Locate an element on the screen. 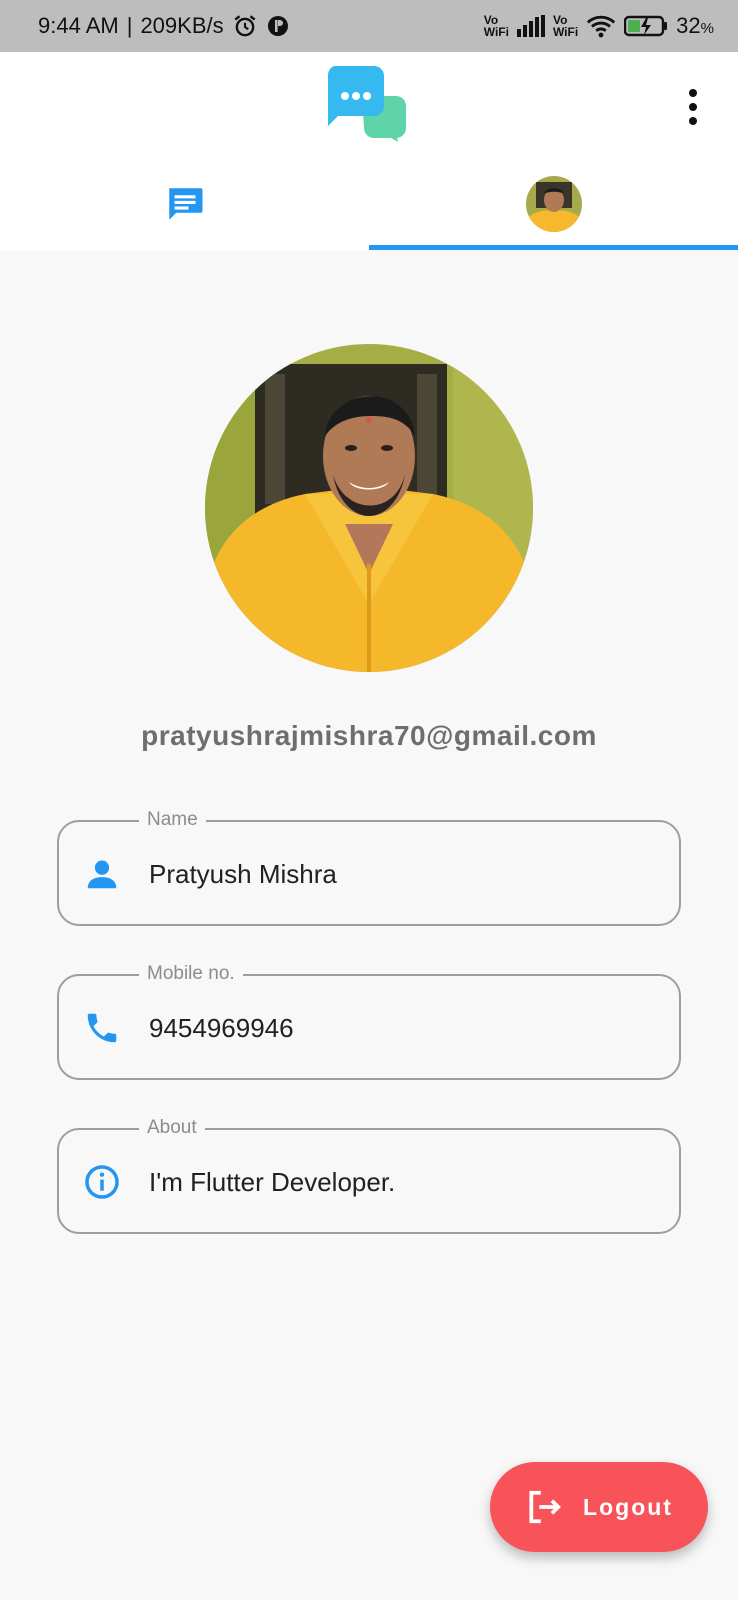 Image resolution: width=738 pixels, height=1600 pixels. status-network-speed: 209KB/s is located at coordinates (182, 25).